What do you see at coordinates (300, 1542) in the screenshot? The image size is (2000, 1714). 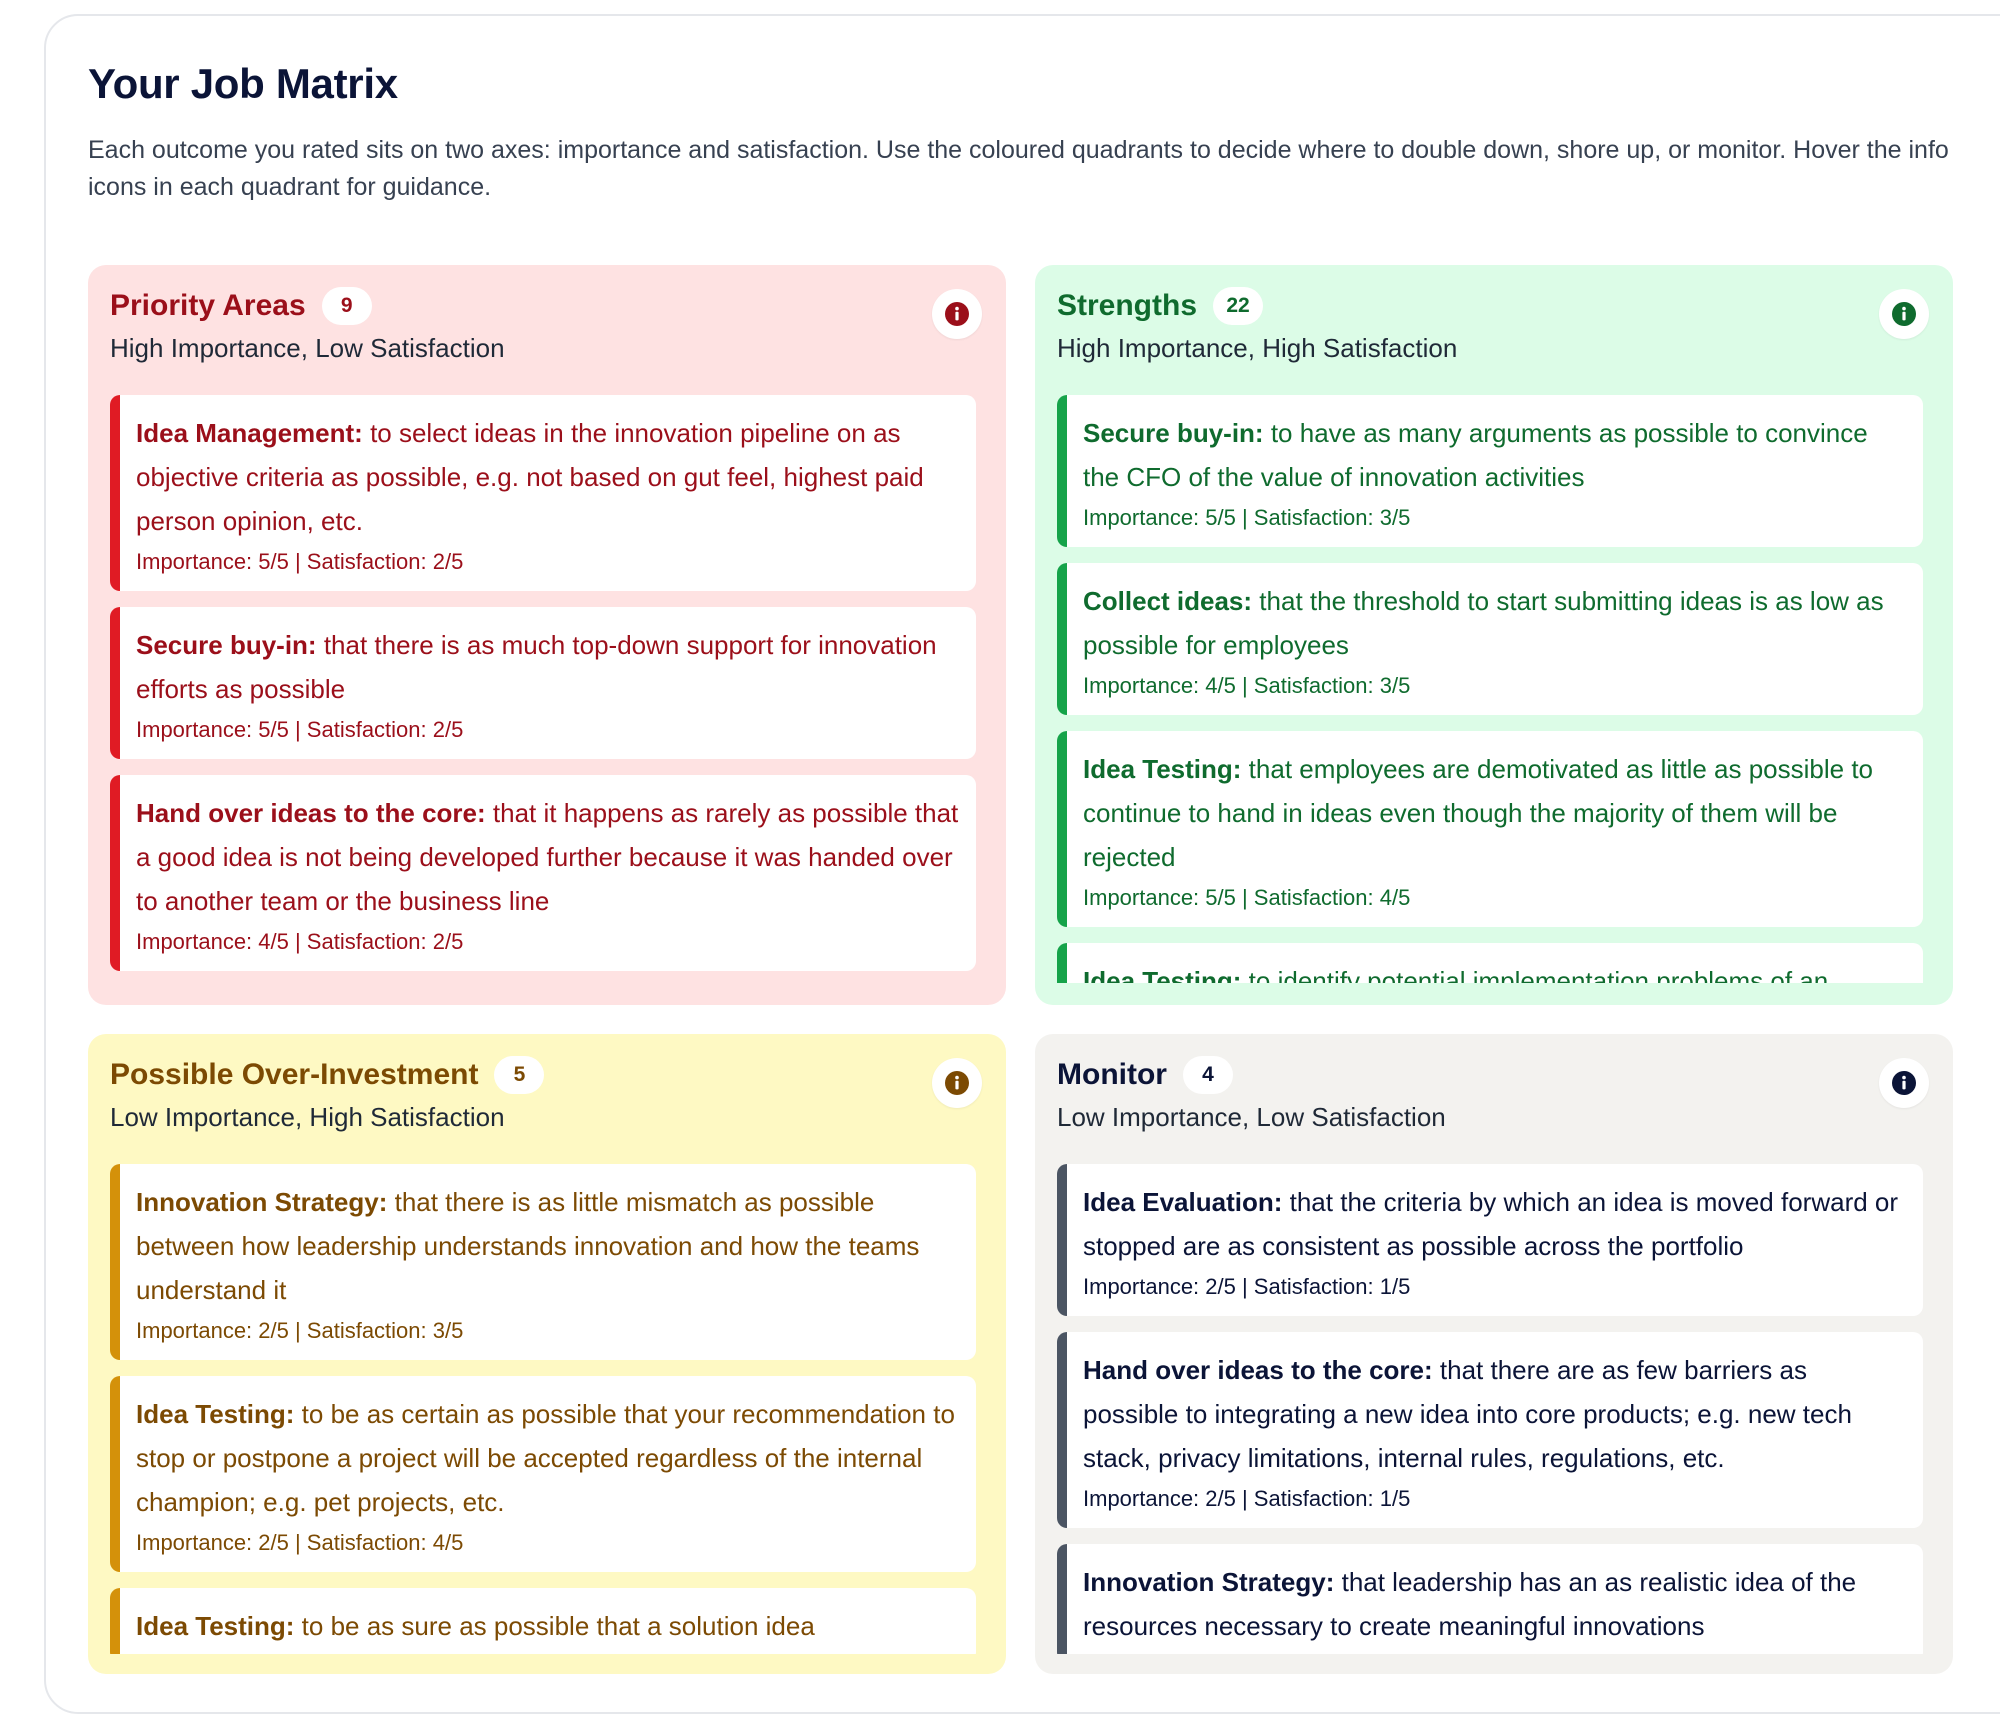 I see `outcome-ratings: Importance: 2/5 | Satisfaction: 4/5` at bounding box center [300, 1542].